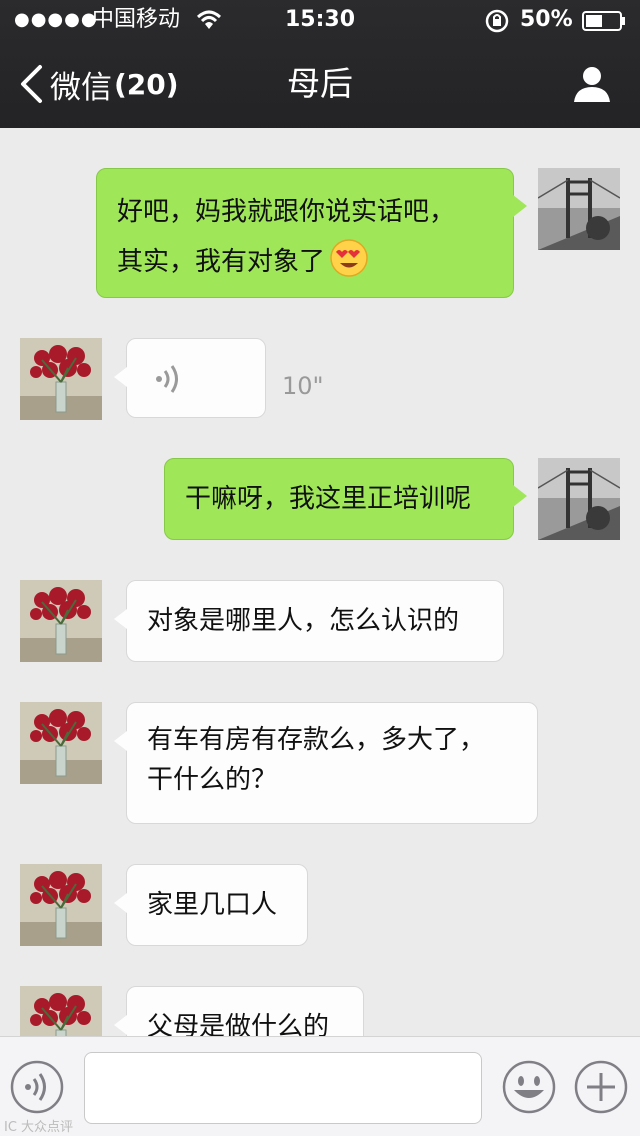  What do you see at coordinates (37, 1087) in the screenshot?
I see `voice-input-icon` at bounding box center [37, 1087].